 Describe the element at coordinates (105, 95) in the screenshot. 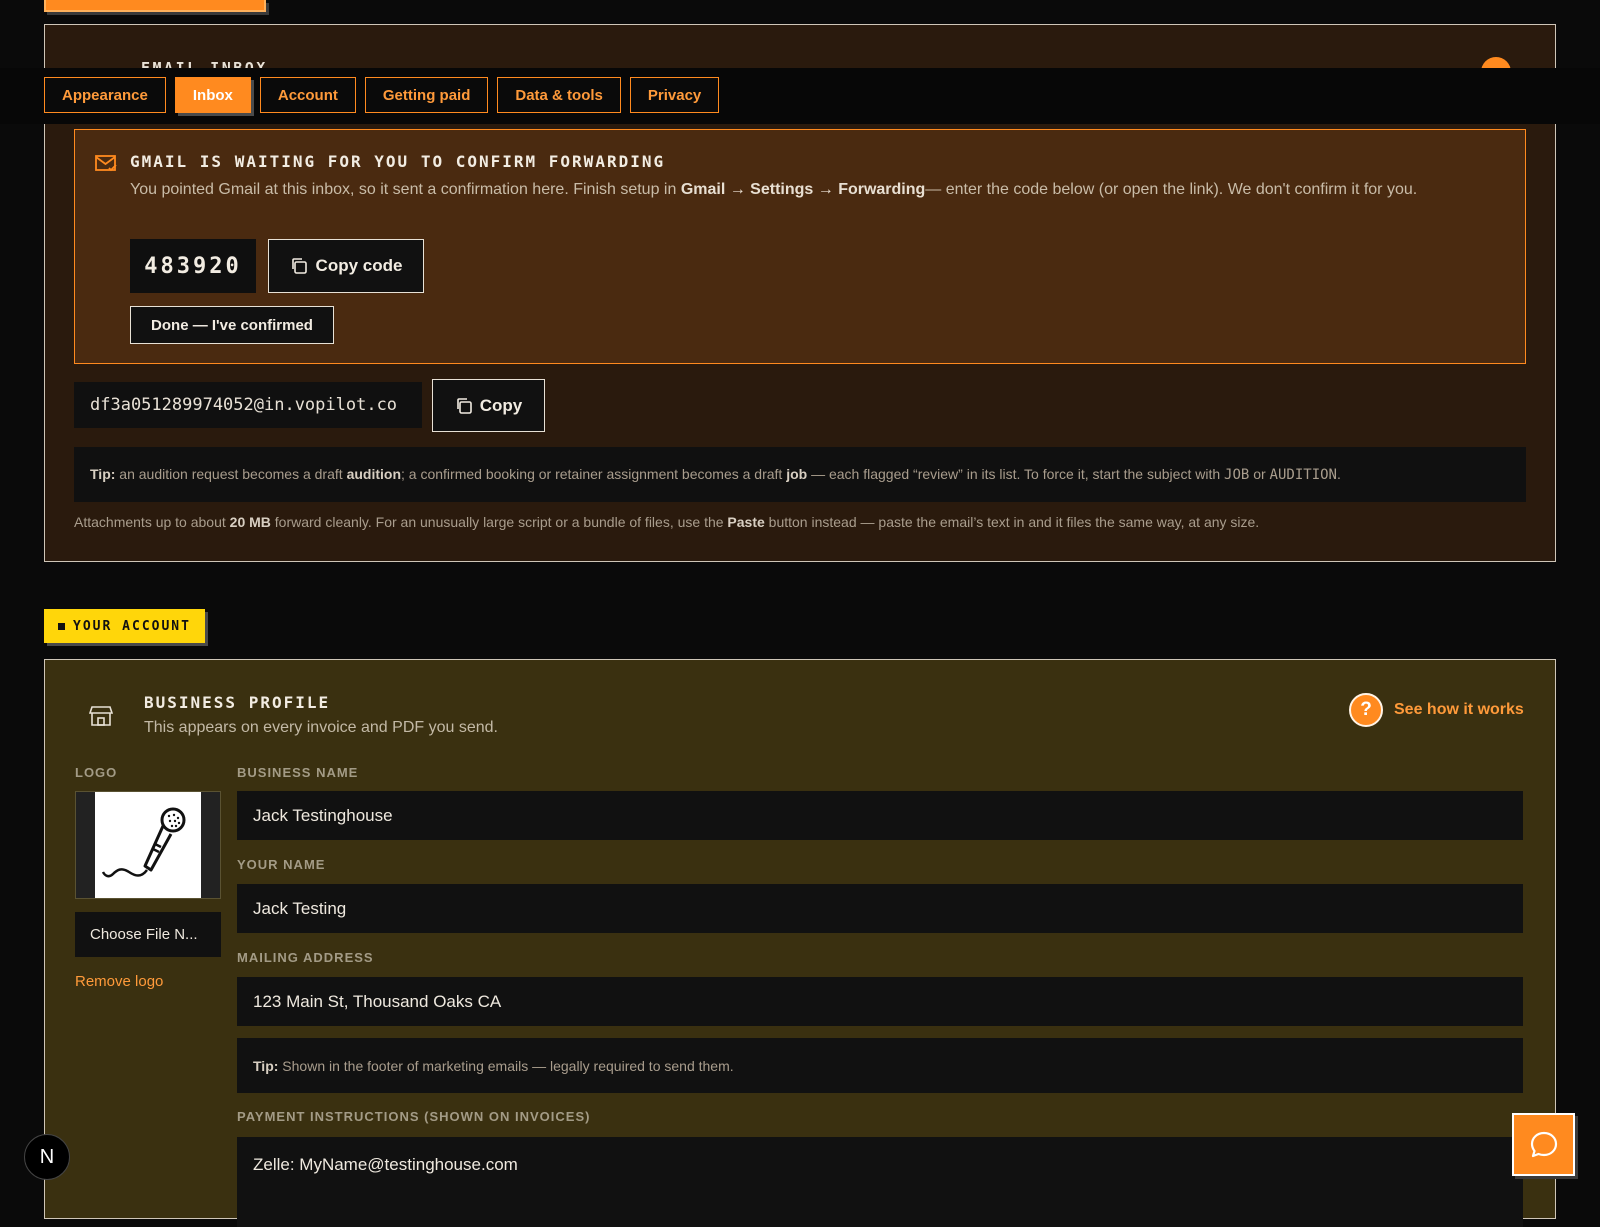

I see `tab-appearance: Appearance` at that location.